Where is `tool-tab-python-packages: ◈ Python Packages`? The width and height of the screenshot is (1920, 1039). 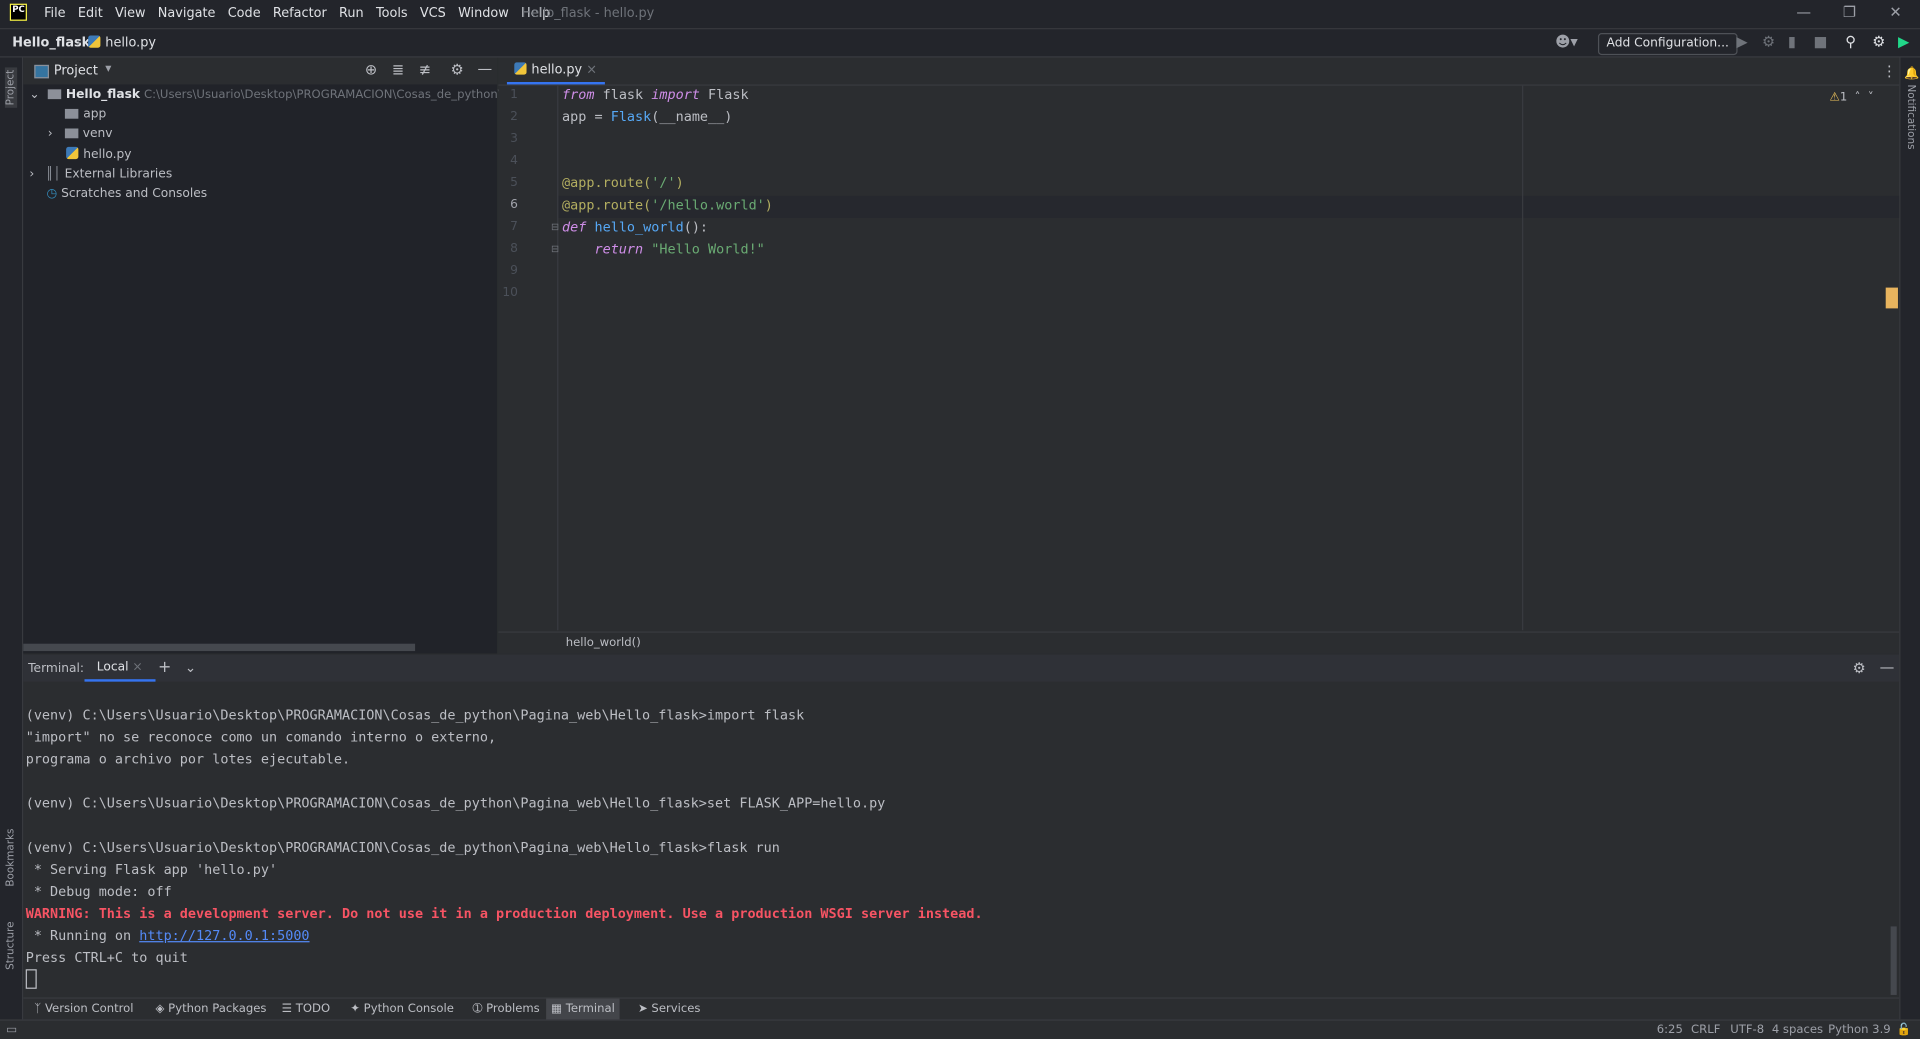 tool-tab-python-packages: ◈ Python Packages is located at coordinates (211, 1010).